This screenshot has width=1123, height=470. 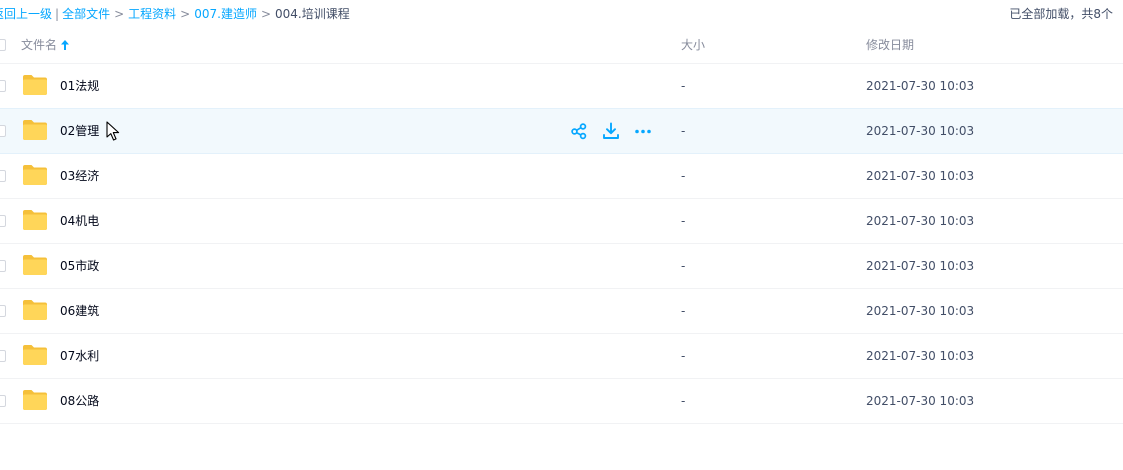 What do you see at coordinates (26, 14) in the screenshot?
I see `back-link: 返回上一级` at bounding box center [26, 14].